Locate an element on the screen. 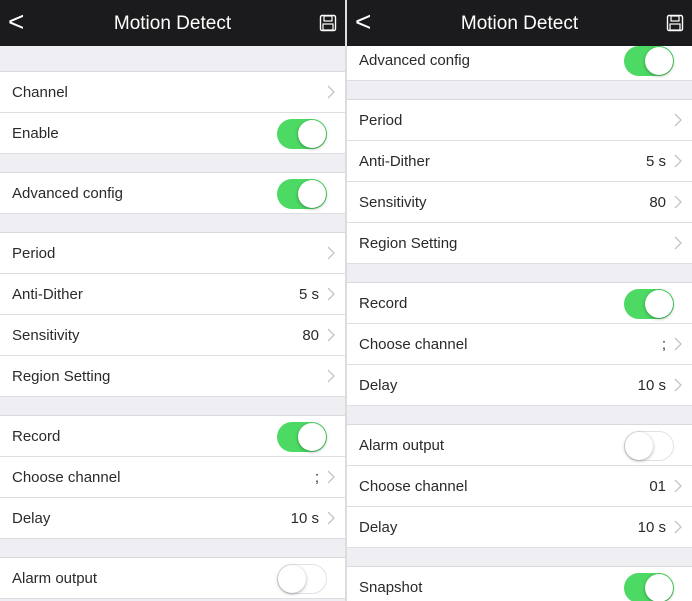  enable-toggle is located at coordinates (302, 134).